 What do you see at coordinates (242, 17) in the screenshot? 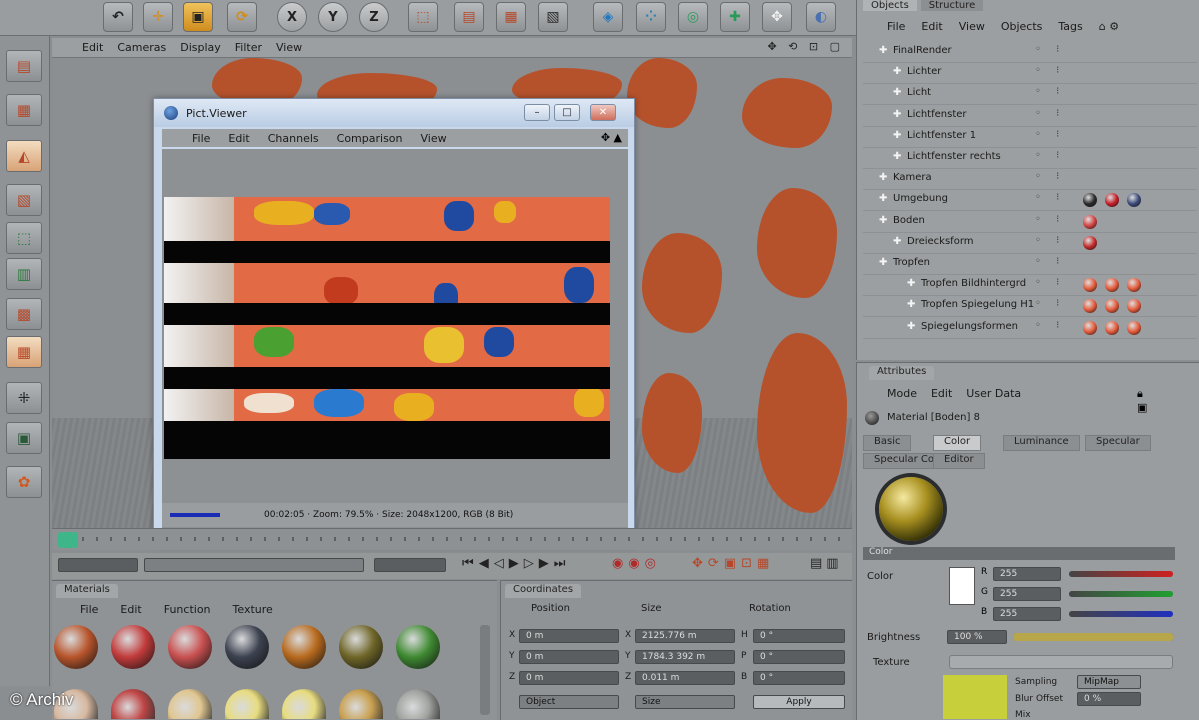
I see `rotate-button: ⟳` at bounding box center [242, 17].